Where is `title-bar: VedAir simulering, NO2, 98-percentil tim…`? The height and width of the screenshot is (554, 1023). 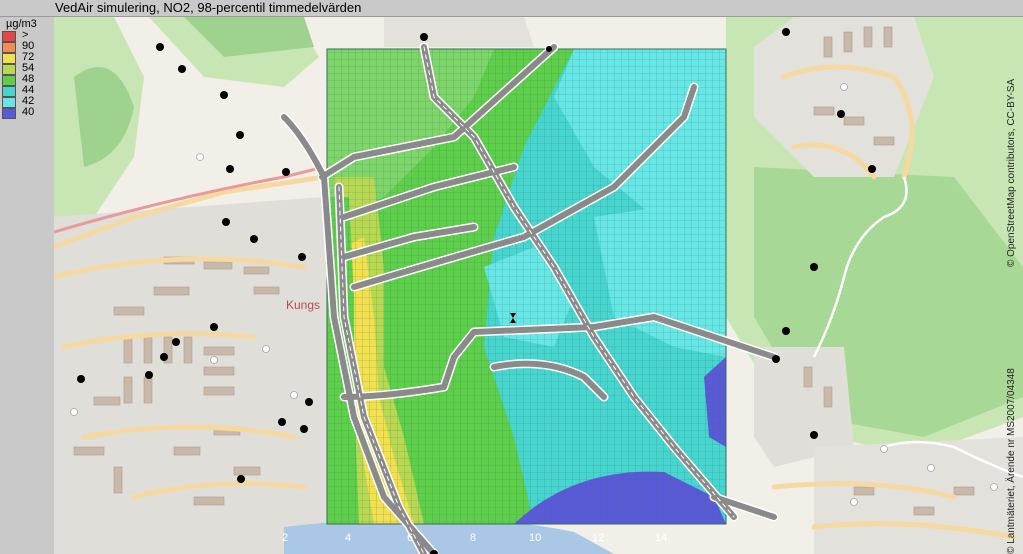 title-bar: VedAir simulering, NO2, 98-percentil tim… is located at coordinates (511, 8).